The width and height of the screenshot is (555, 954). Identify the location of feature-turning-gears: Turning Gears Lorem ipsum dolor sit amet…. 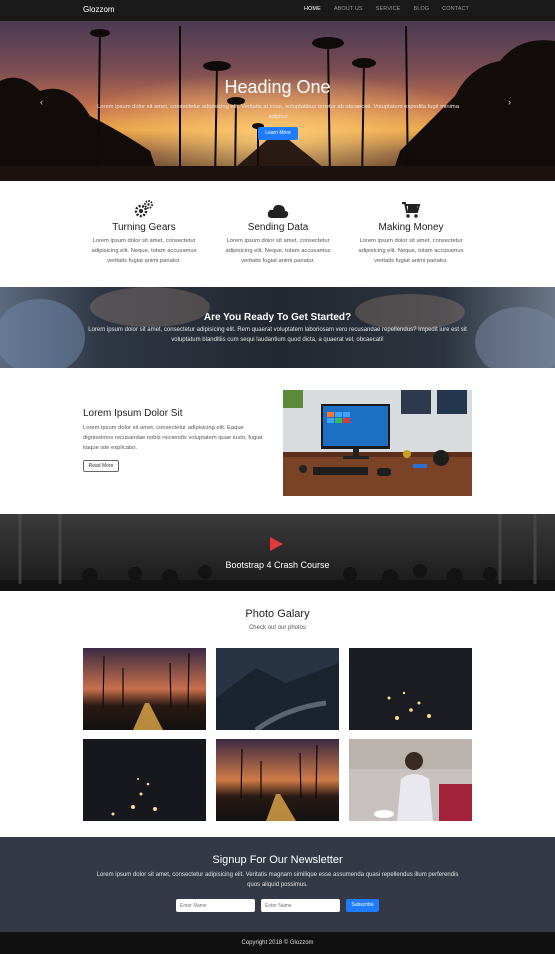
(144, 231).